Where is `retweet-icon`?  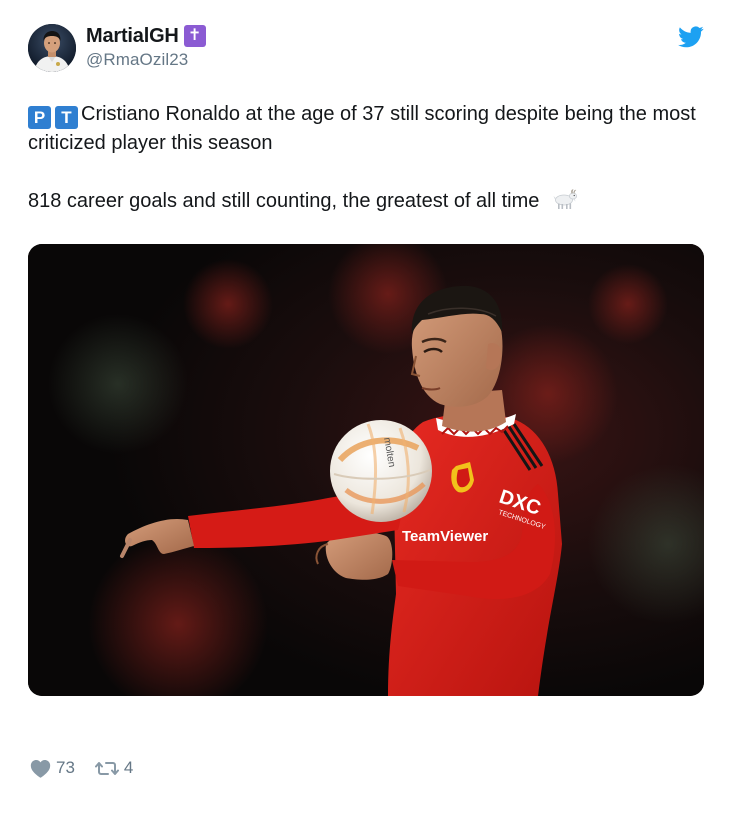
retweet-icon is located at coordinates (106, 768).